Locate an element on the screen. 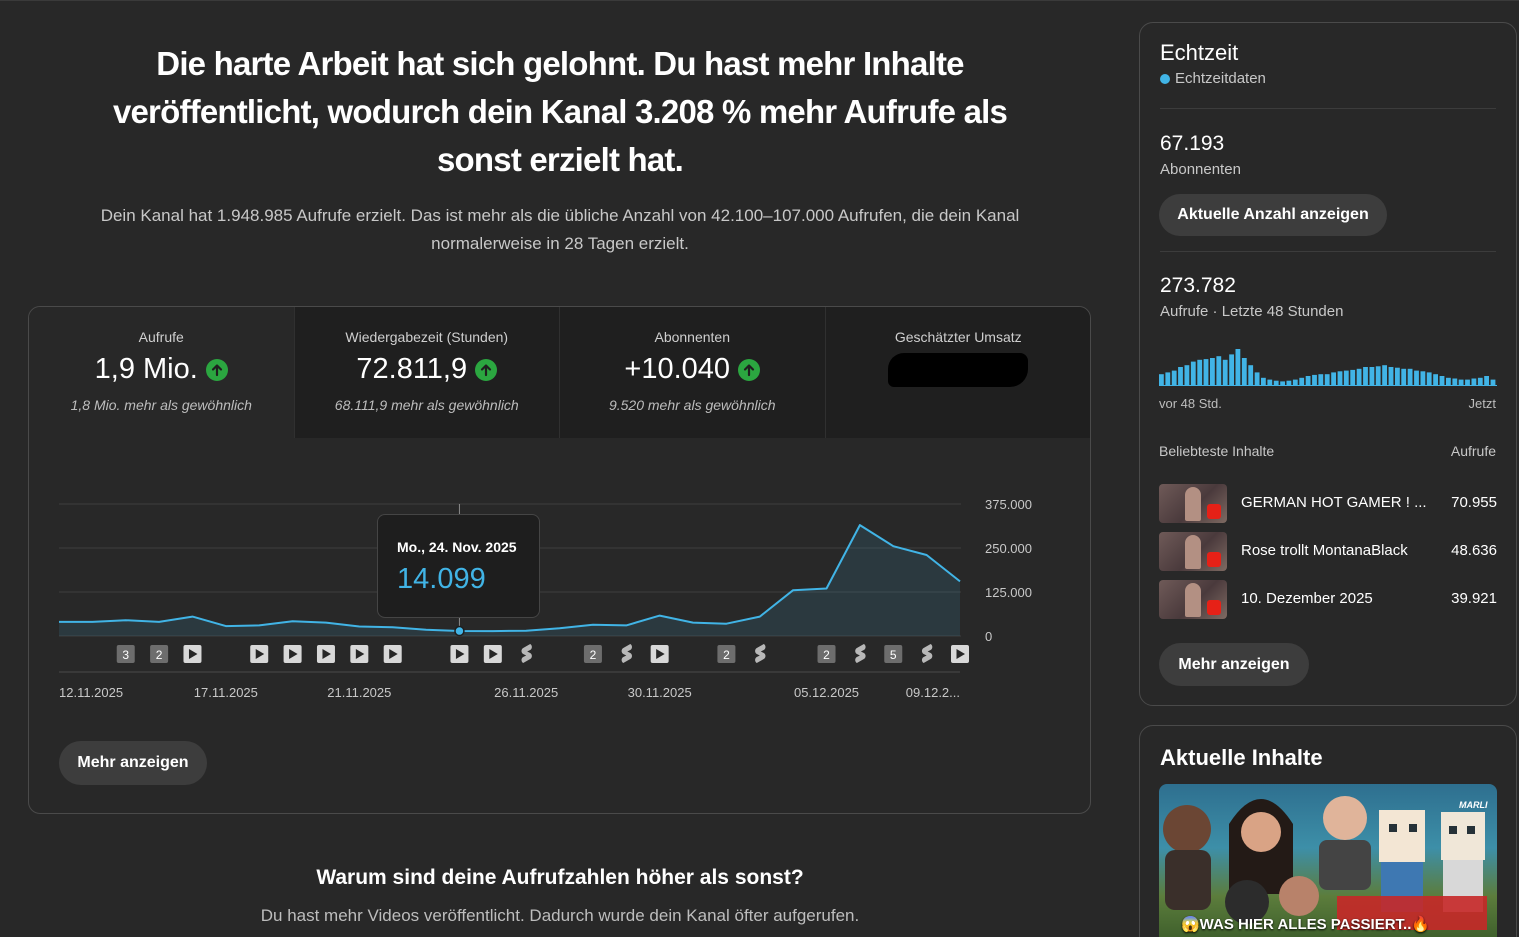 The height and width of the screenshot is (937, 1519). upload-count: 3 is located at coordinates (125, 655).